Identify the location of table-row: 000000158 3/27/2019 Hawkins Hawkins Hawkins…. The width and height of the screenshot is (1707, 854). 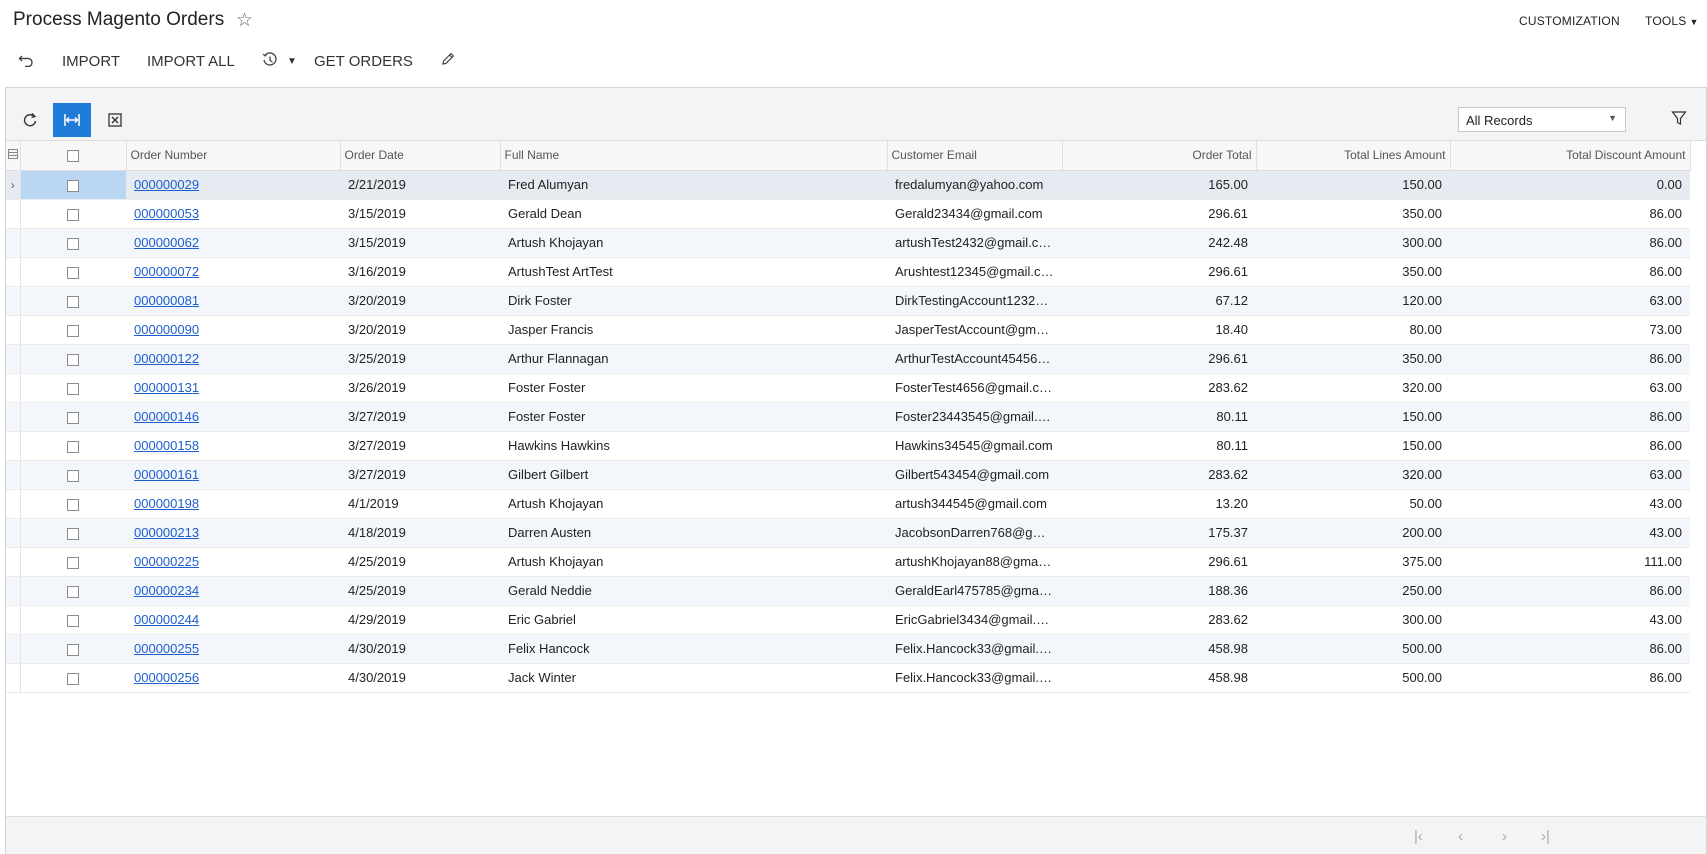
(848, 446).